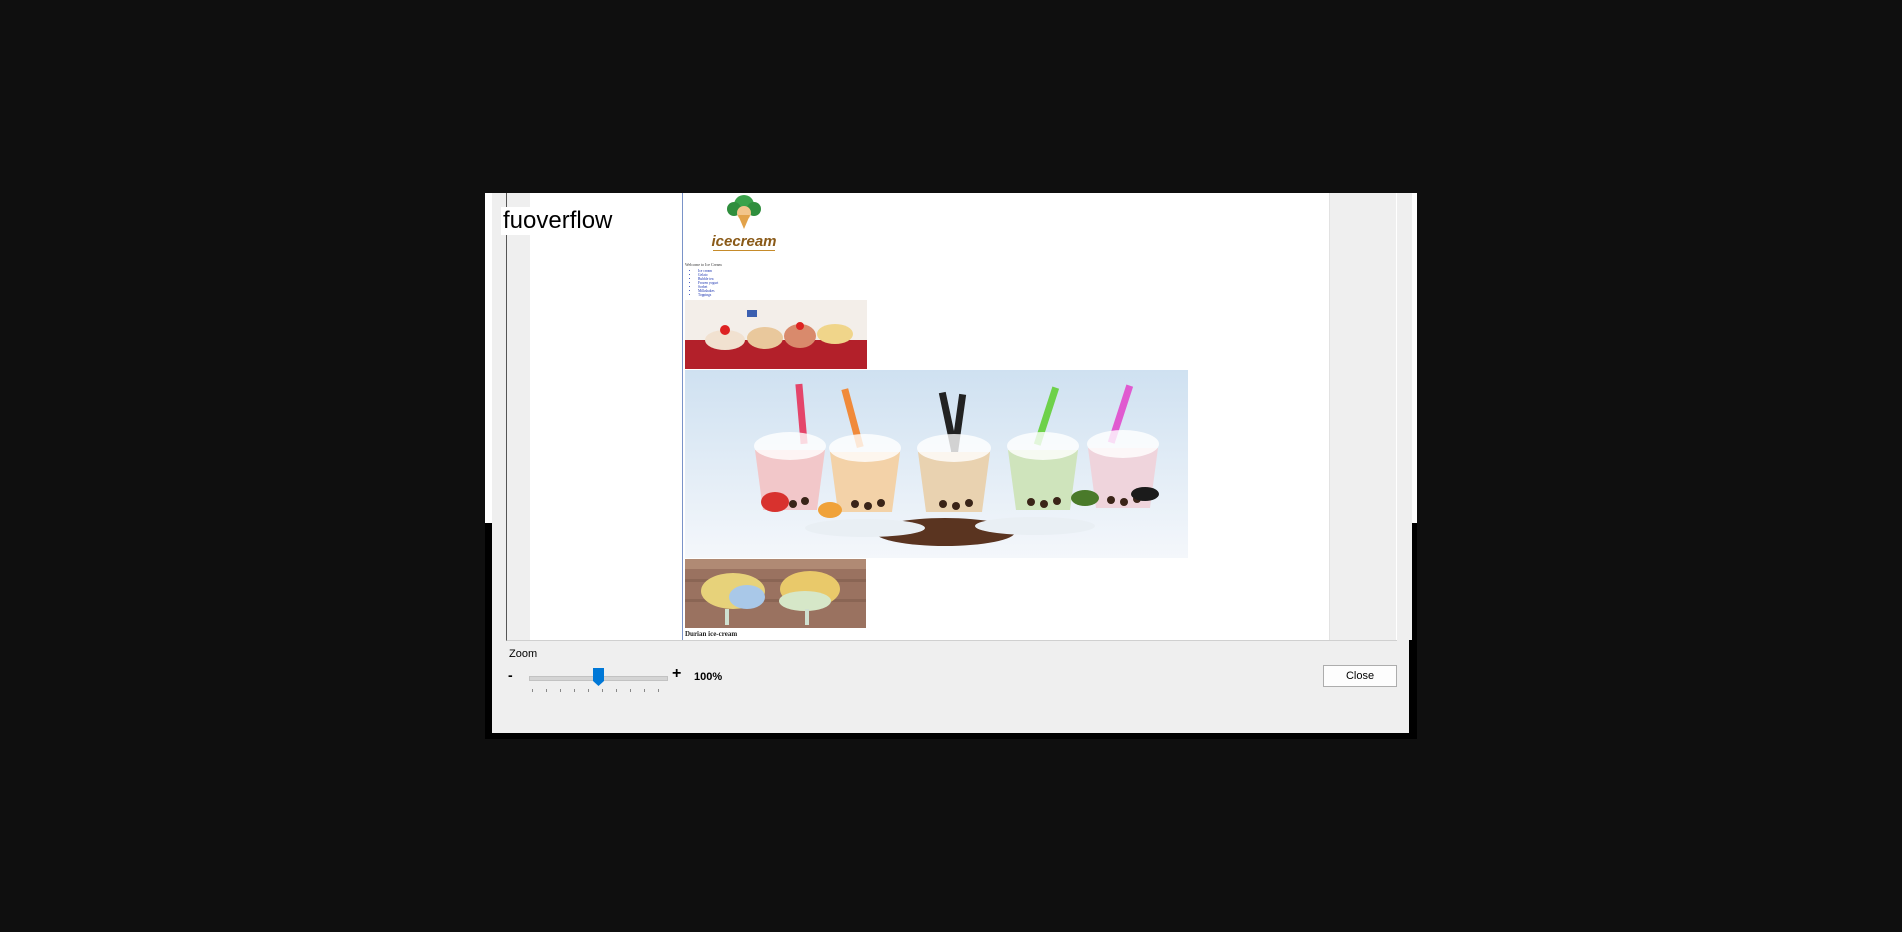 This screenshot has height=932, width=1902. I want to click on sundaes-image, so click(776, 334).